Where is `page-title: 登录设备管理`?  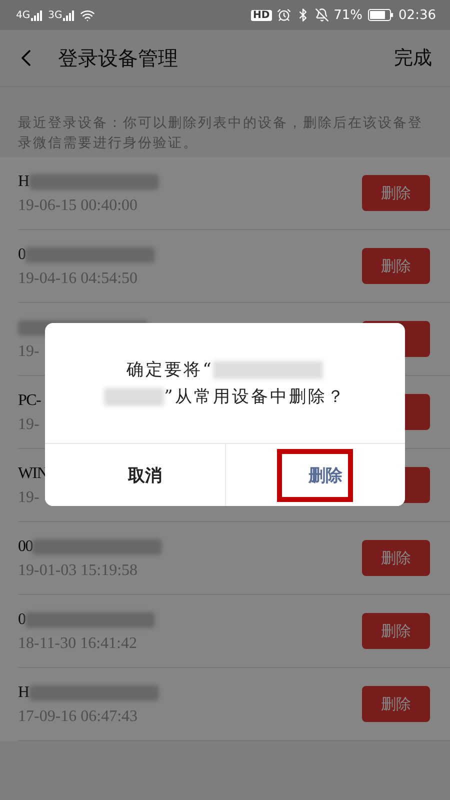
page-title: 登录设备管理 is located at coordinates (118, 58).